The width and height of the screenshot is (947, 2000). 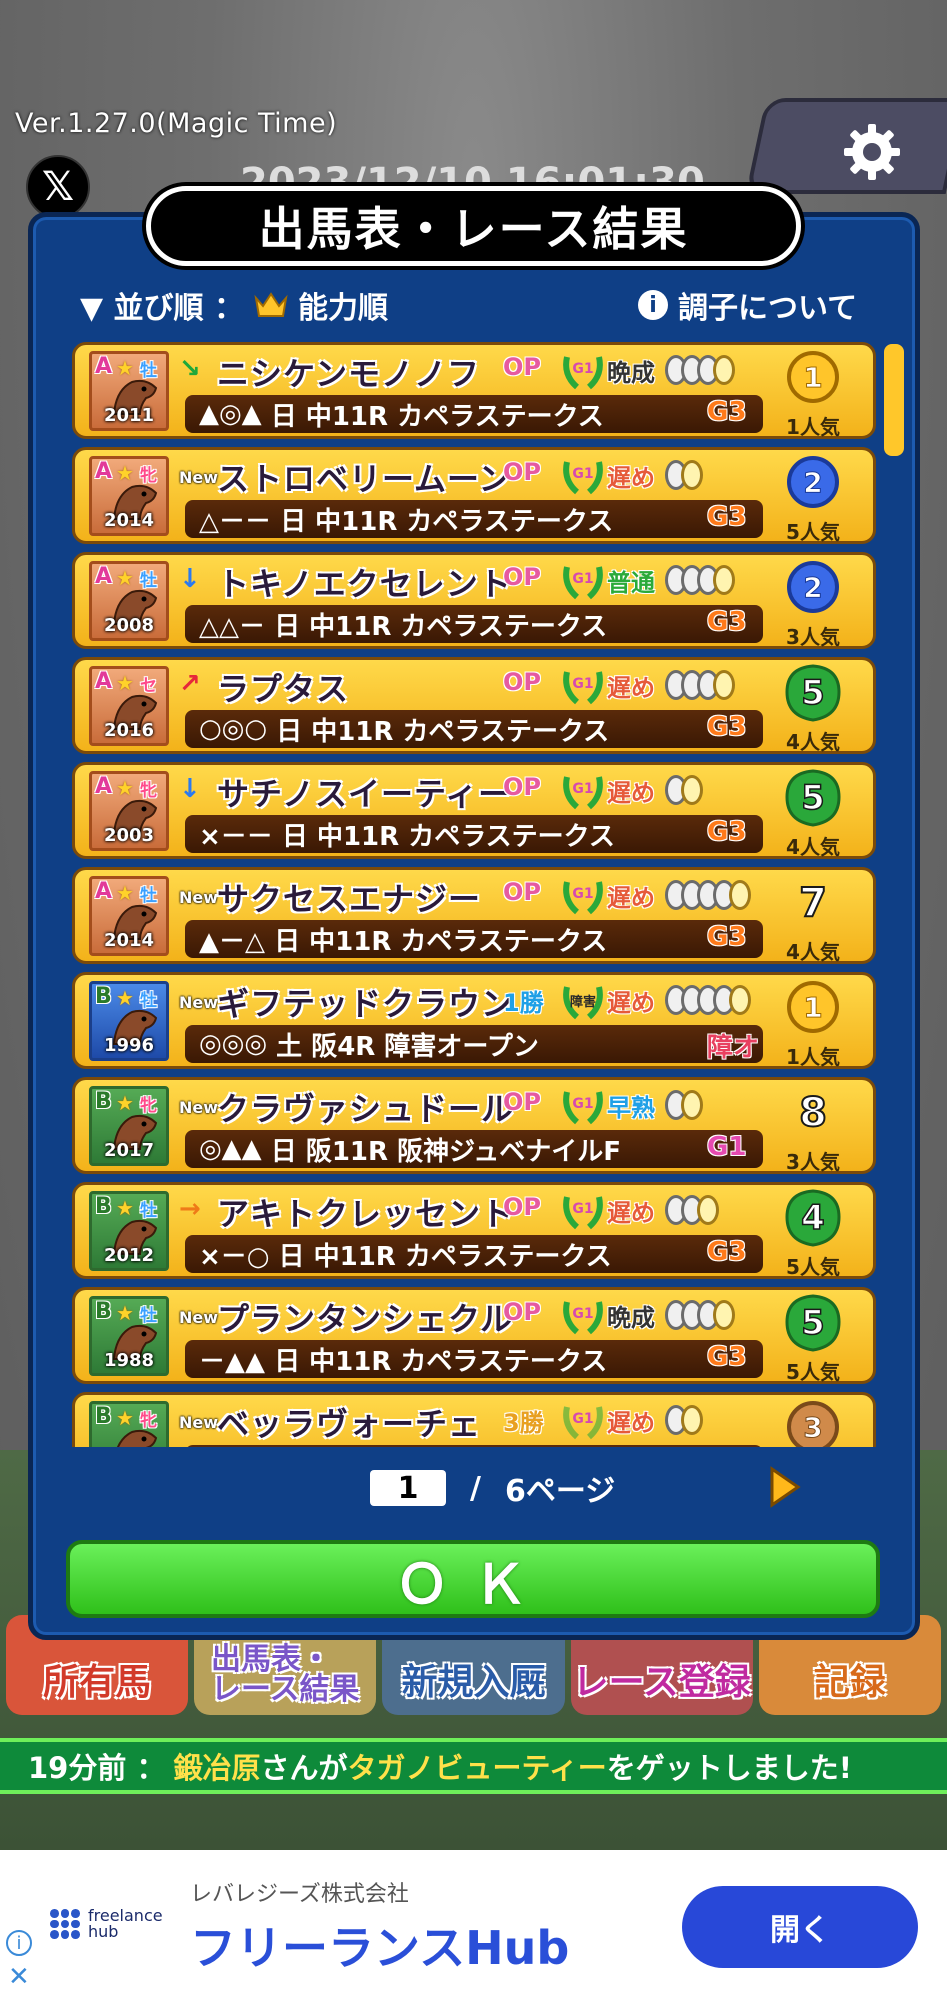 I want to click on horse-name: ストロベリームーン, so click(x=364, y=479).